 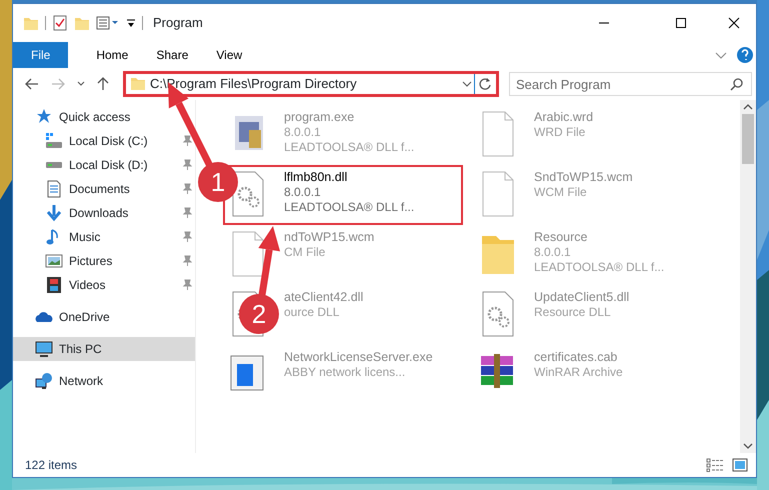 I want to click on window-title: Program, so click(x=178, y=23).